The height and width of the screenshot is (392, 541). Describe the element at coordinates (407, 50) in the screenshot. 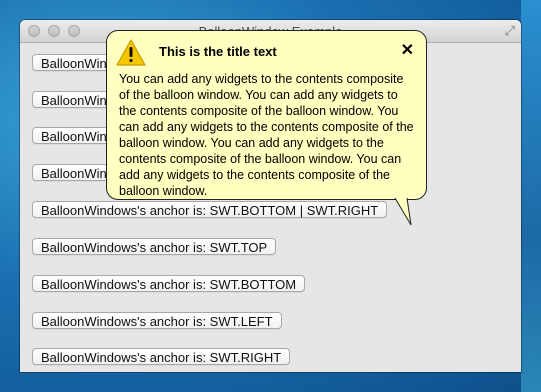

I see `balloon-close-icon: ✕` at that location.